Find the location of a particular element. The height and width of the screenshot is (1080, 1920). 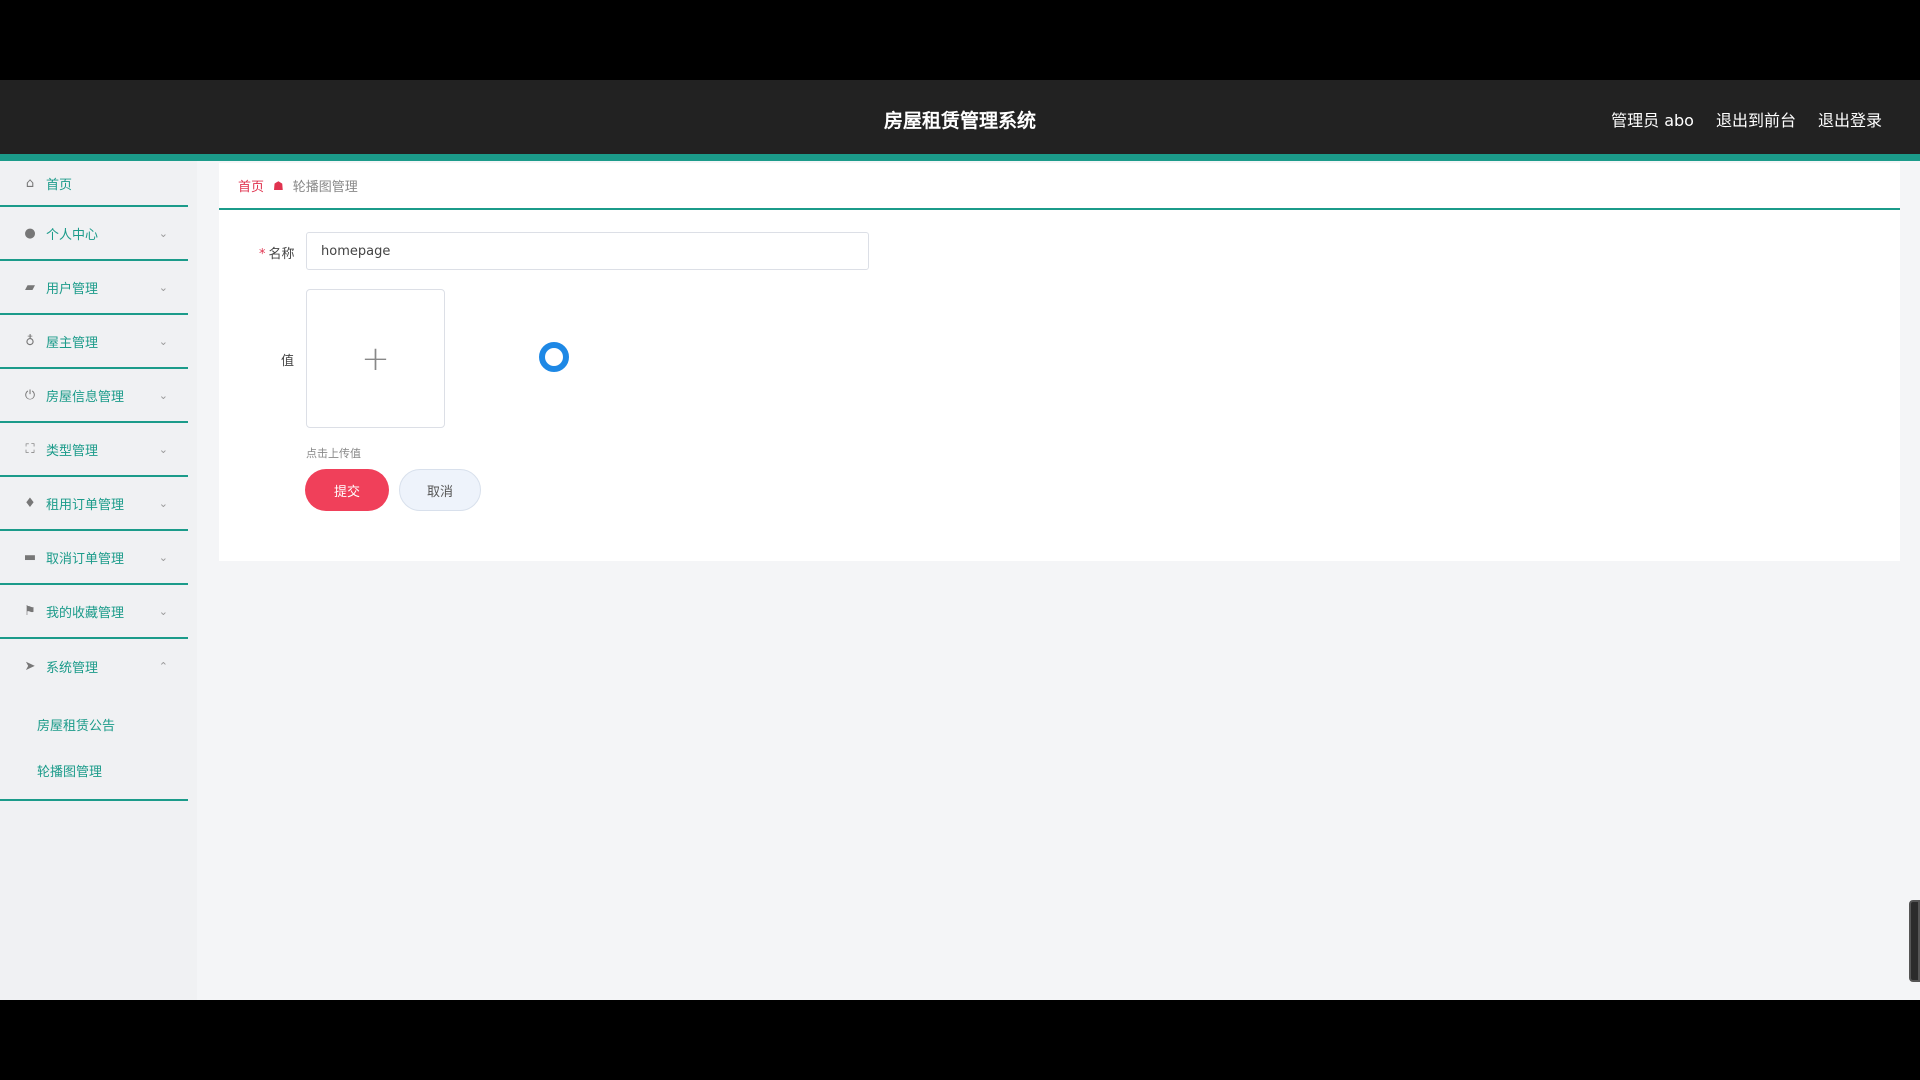

sidebar-item-system: ➤ 系统管理 ⌃ is located at coordinates (94, 666).